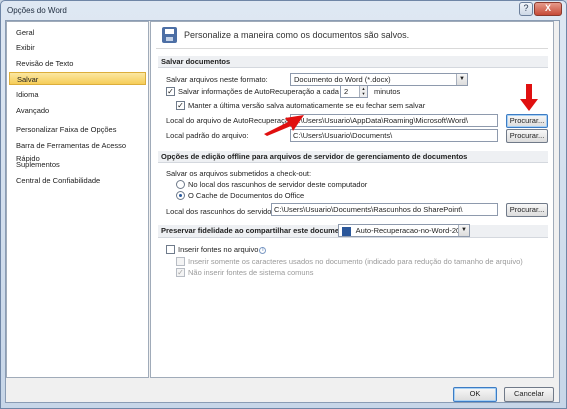  Describe the element at coordinates (169, 35) in the screenshot. I see `save-disk-icon` at that location.